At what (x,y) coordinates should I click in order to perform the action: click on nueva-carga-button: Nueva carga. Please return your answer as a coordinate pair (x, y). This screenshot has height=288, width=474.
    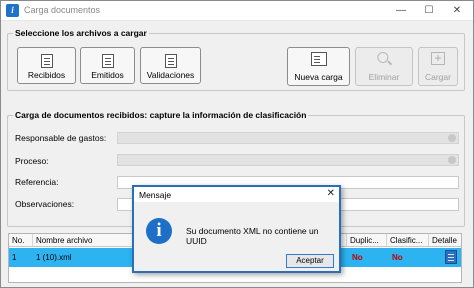
    Looking at the image, I should click on (318, 66).